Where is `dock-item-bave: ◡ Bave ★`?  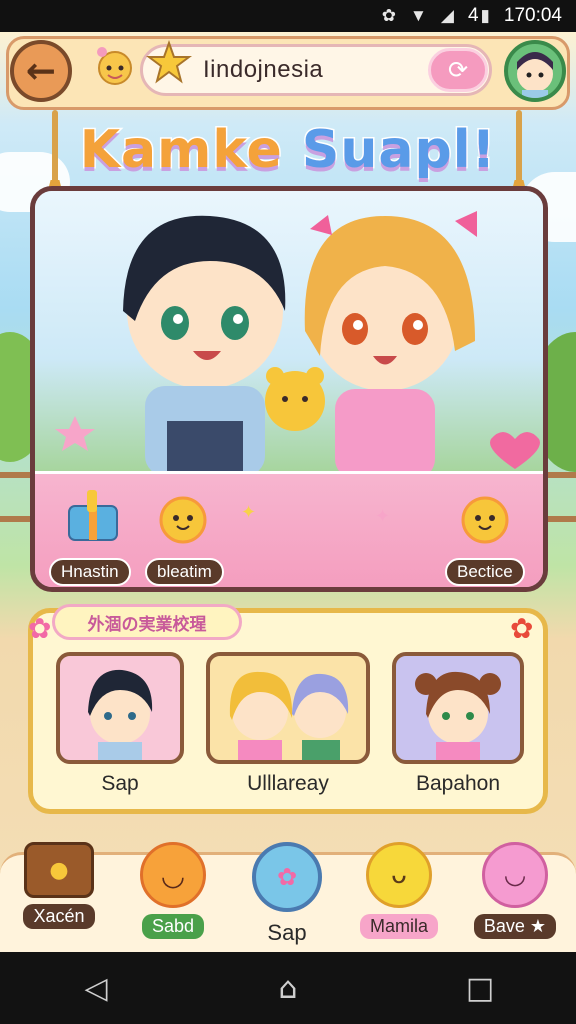 dock-item-bave: ◡ Bave ★ is located at coordinates (515, 890).